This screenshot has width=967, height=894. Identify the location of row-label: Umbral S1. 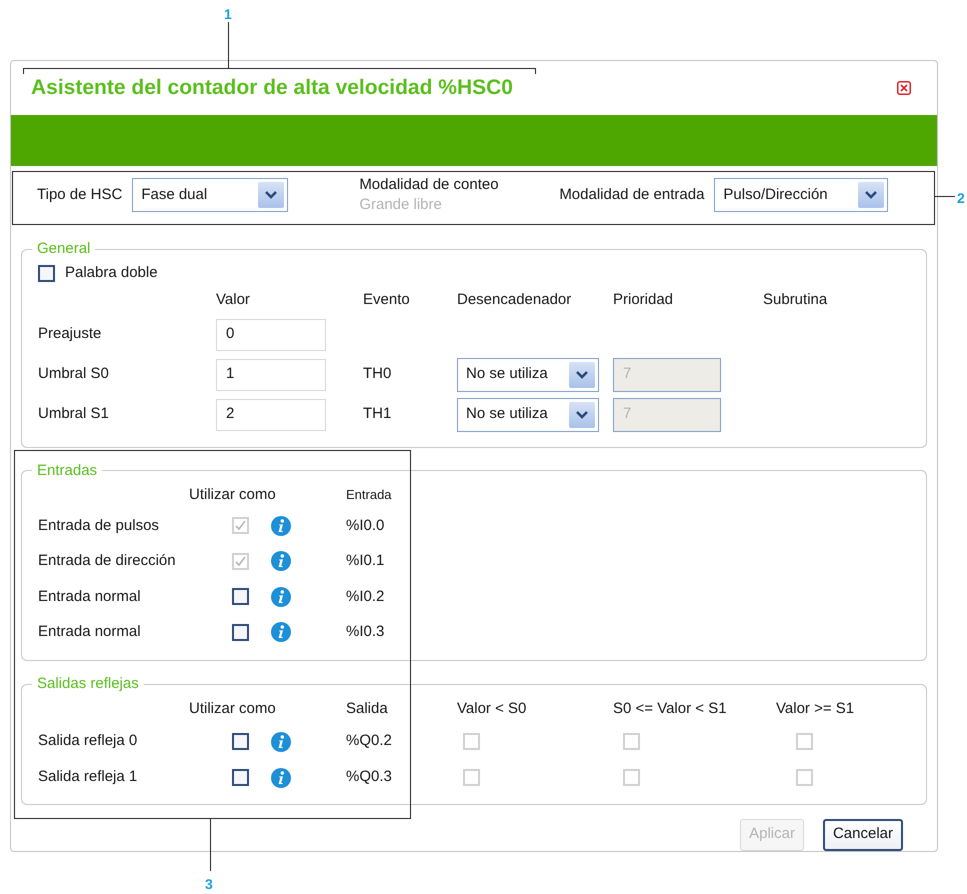
(73, 413).